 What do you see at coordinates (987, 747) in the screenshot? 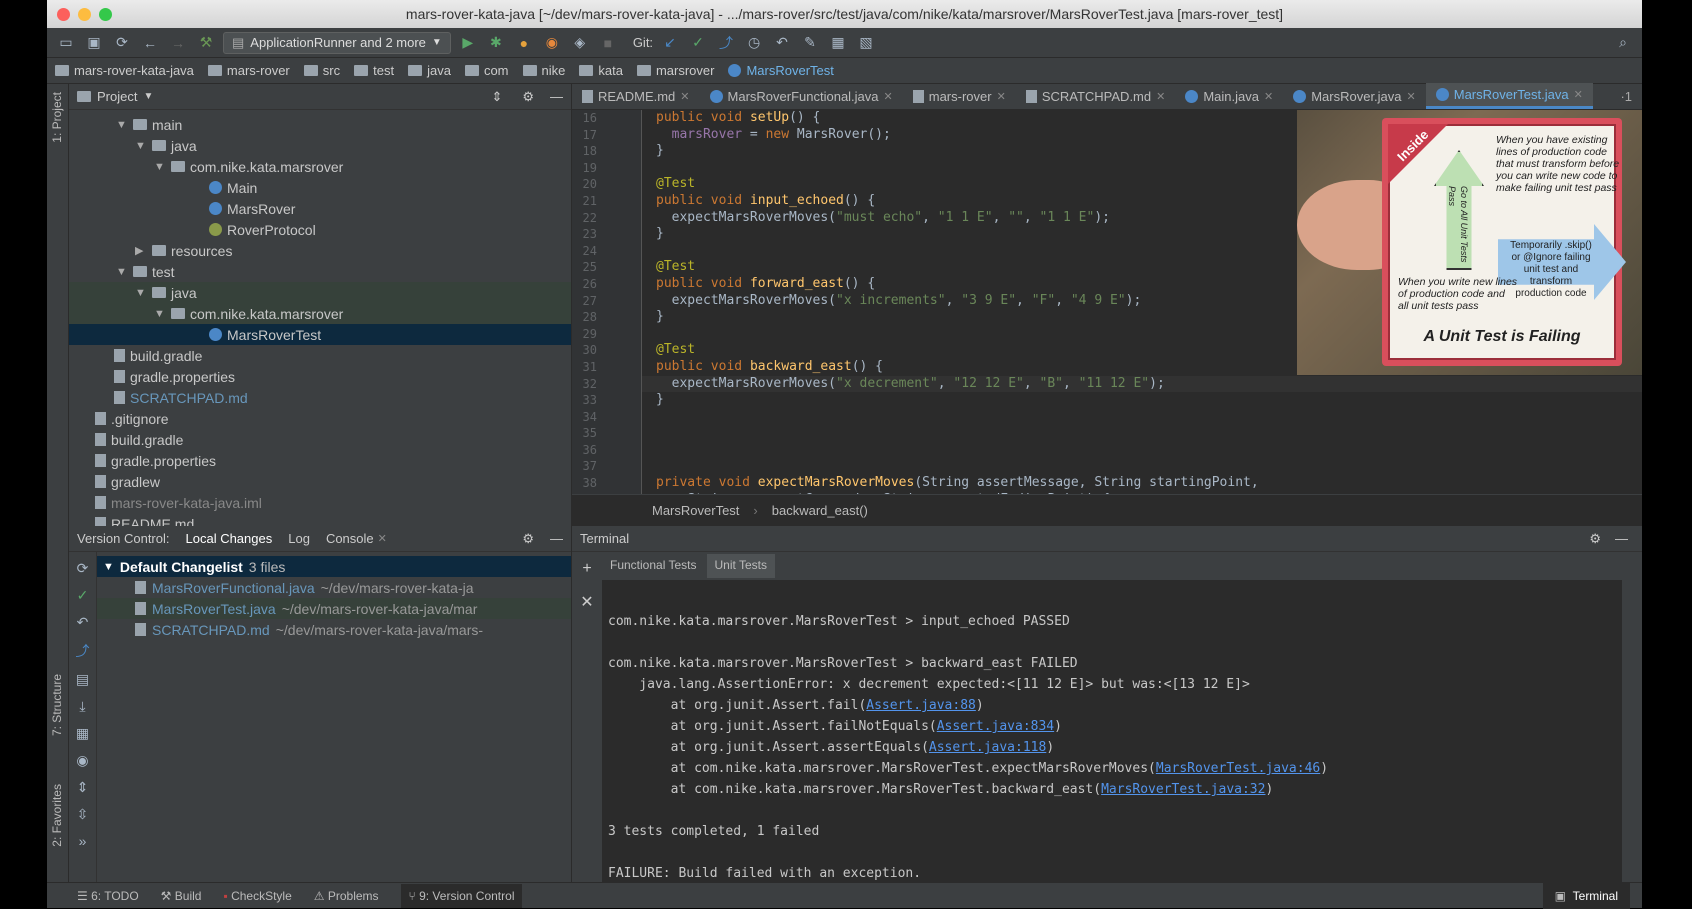
I see `stacktrace-link: Assert.java:118` at bounding box center [987, 747].